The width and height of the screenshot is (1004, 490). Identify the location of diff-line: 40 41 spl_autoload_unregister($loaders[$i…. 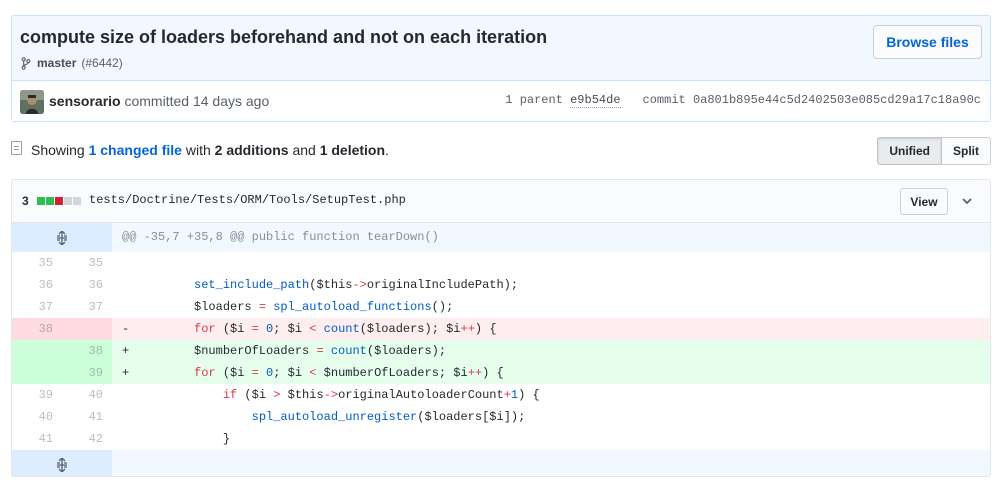
(501, 417).